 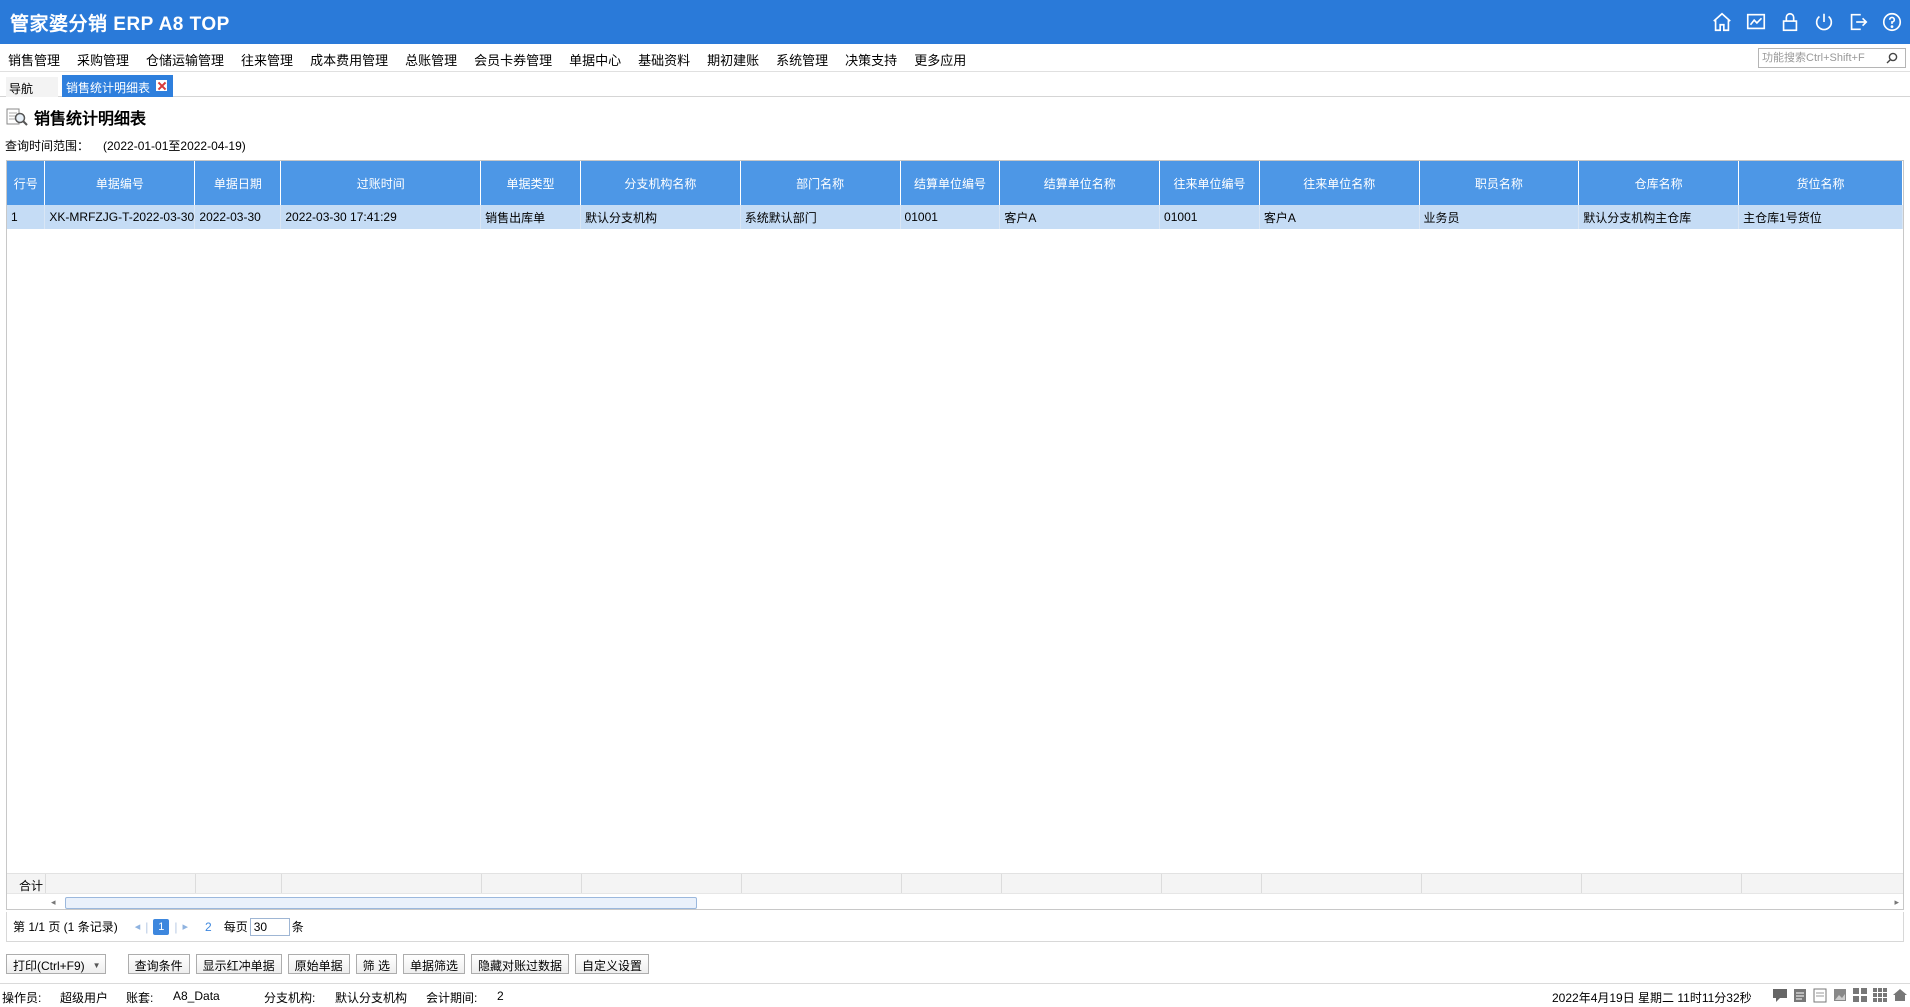 What do you see at coordinates (238, 964) in the screenshot?
I see `show-red-bills-button: 显示红冲单据` at bounding box center [238, 964].